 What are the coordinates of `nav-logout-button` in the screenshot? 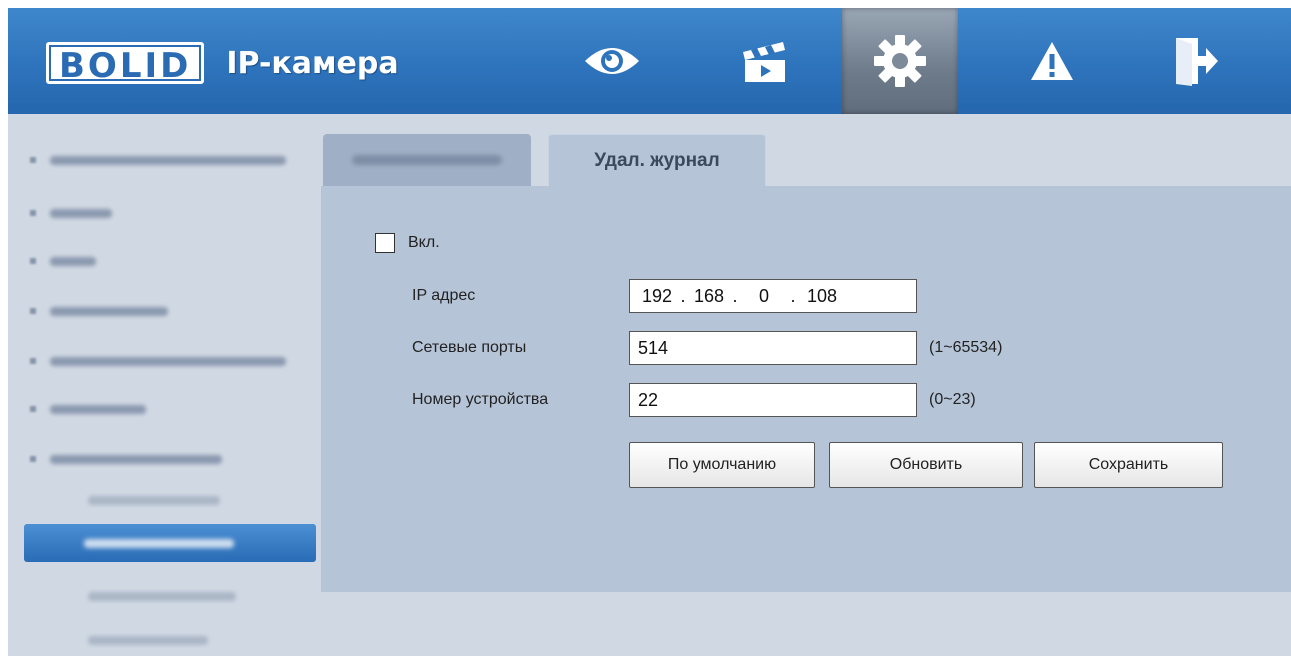 It's located at (1196, 61).